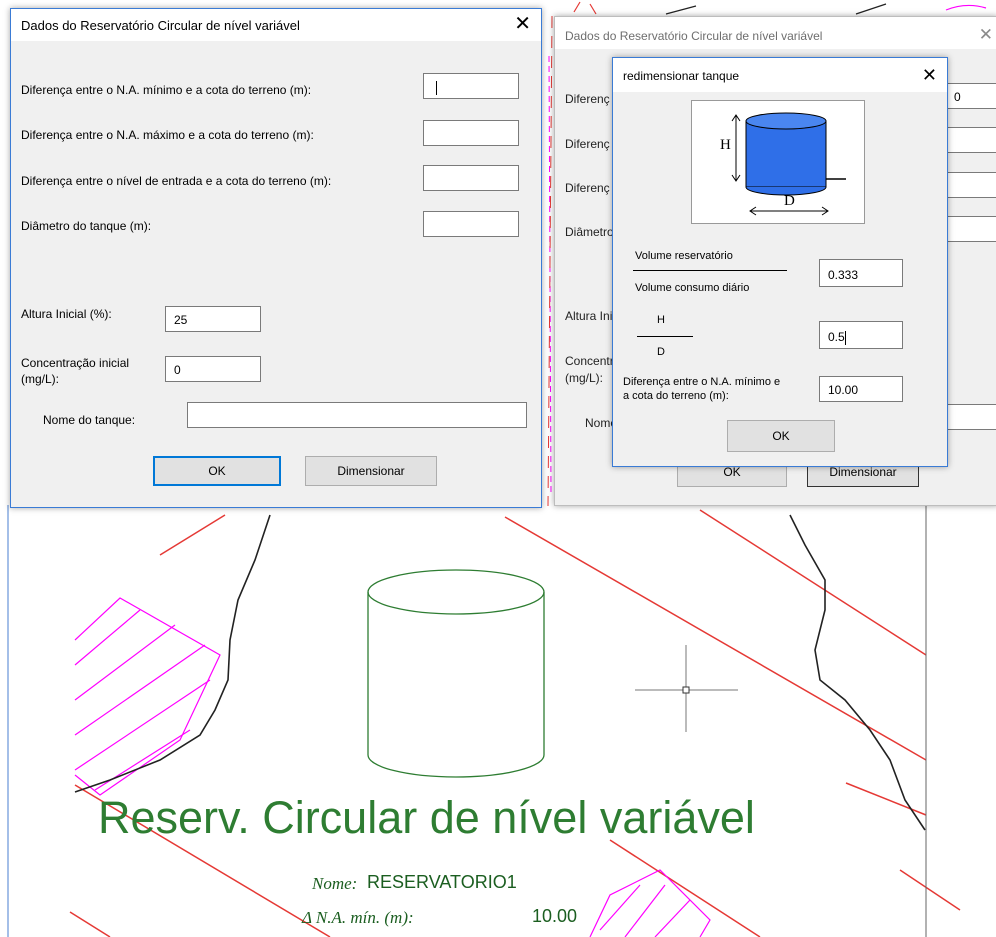 The height and width of the screenshot is (937, 996). I want to click on cad-na-value: 10.00, so click(555, 916).